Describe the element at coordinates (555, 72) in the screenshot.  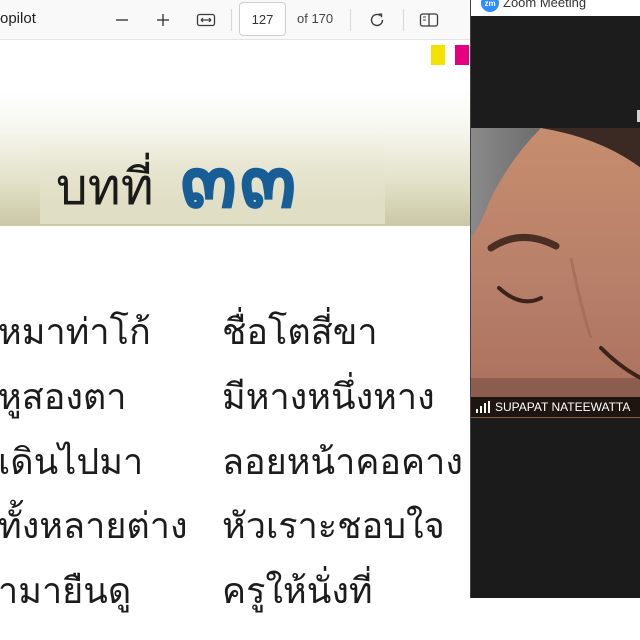
I see `zoom-top-area` at that location.